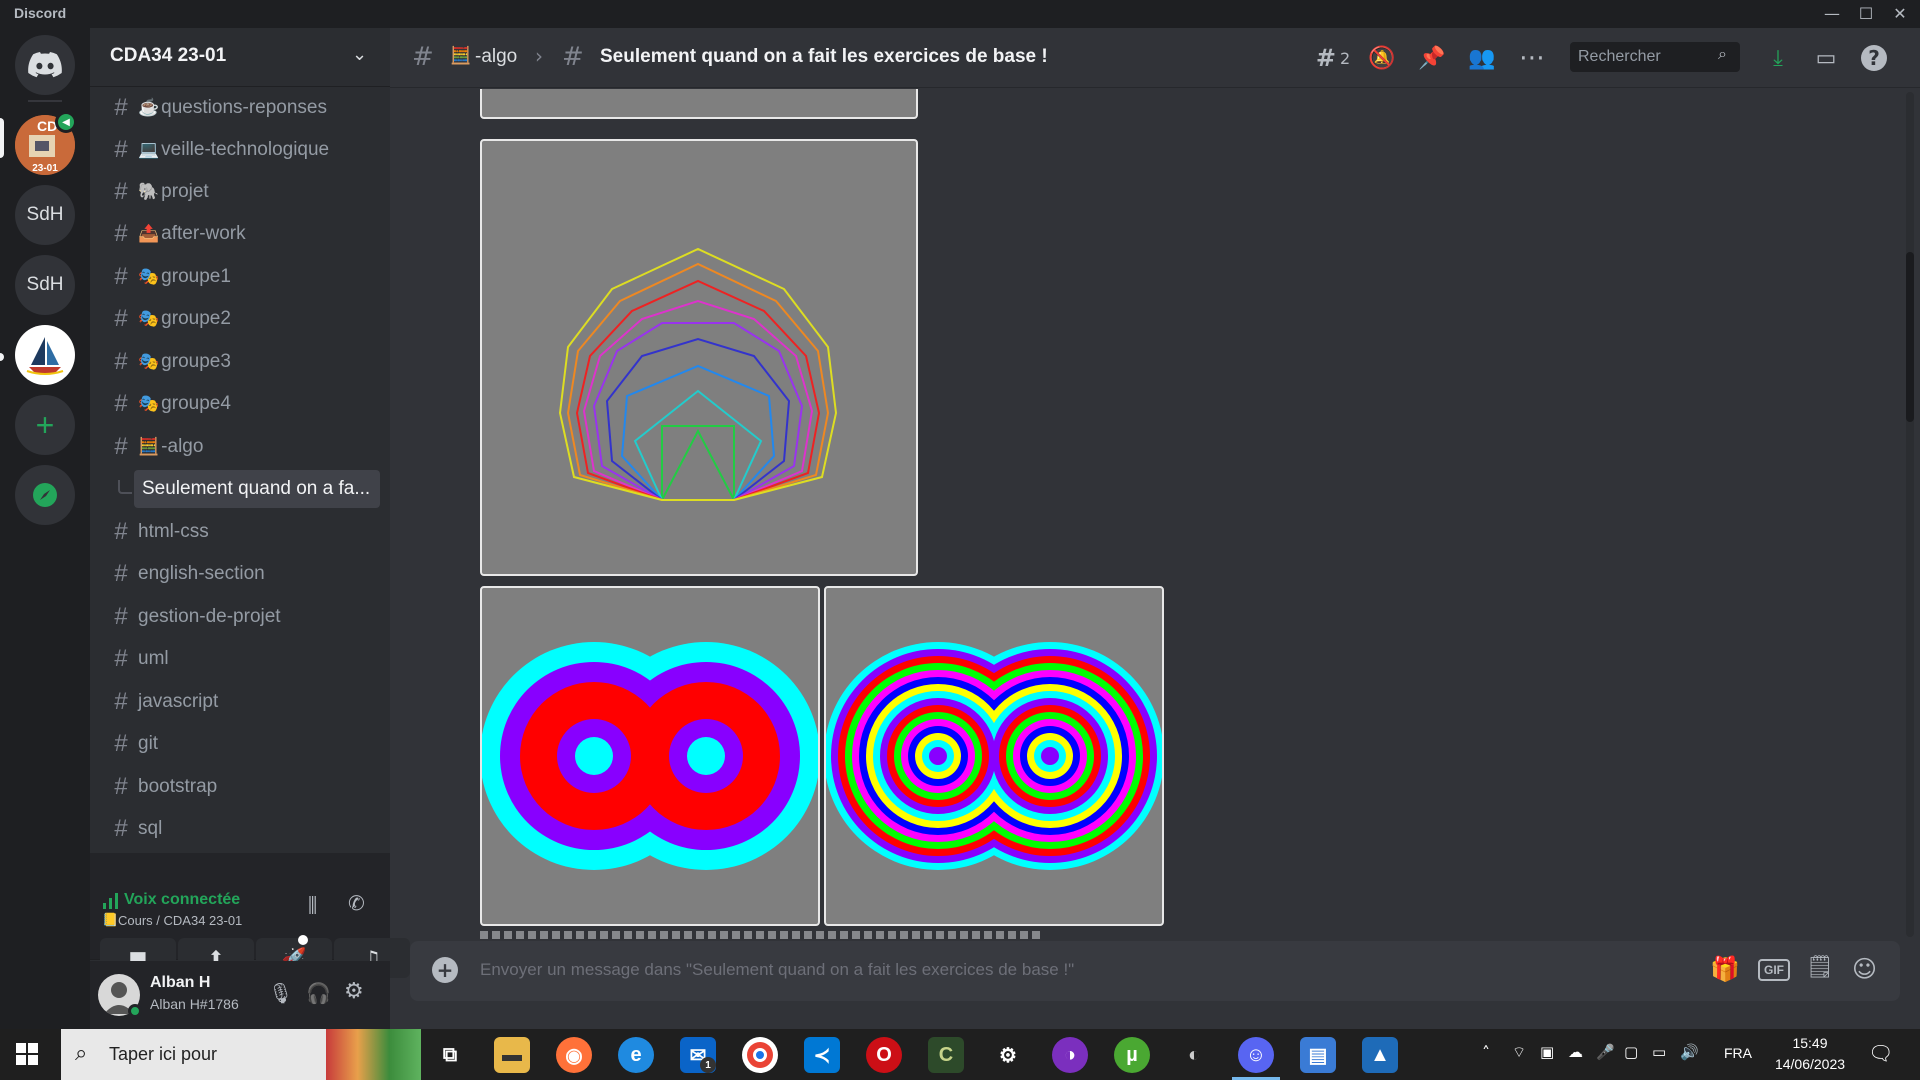 The height and width of the screenshot is (1080, 1920). I want to click on server-sdh-2: SdH, so click(45, 285).